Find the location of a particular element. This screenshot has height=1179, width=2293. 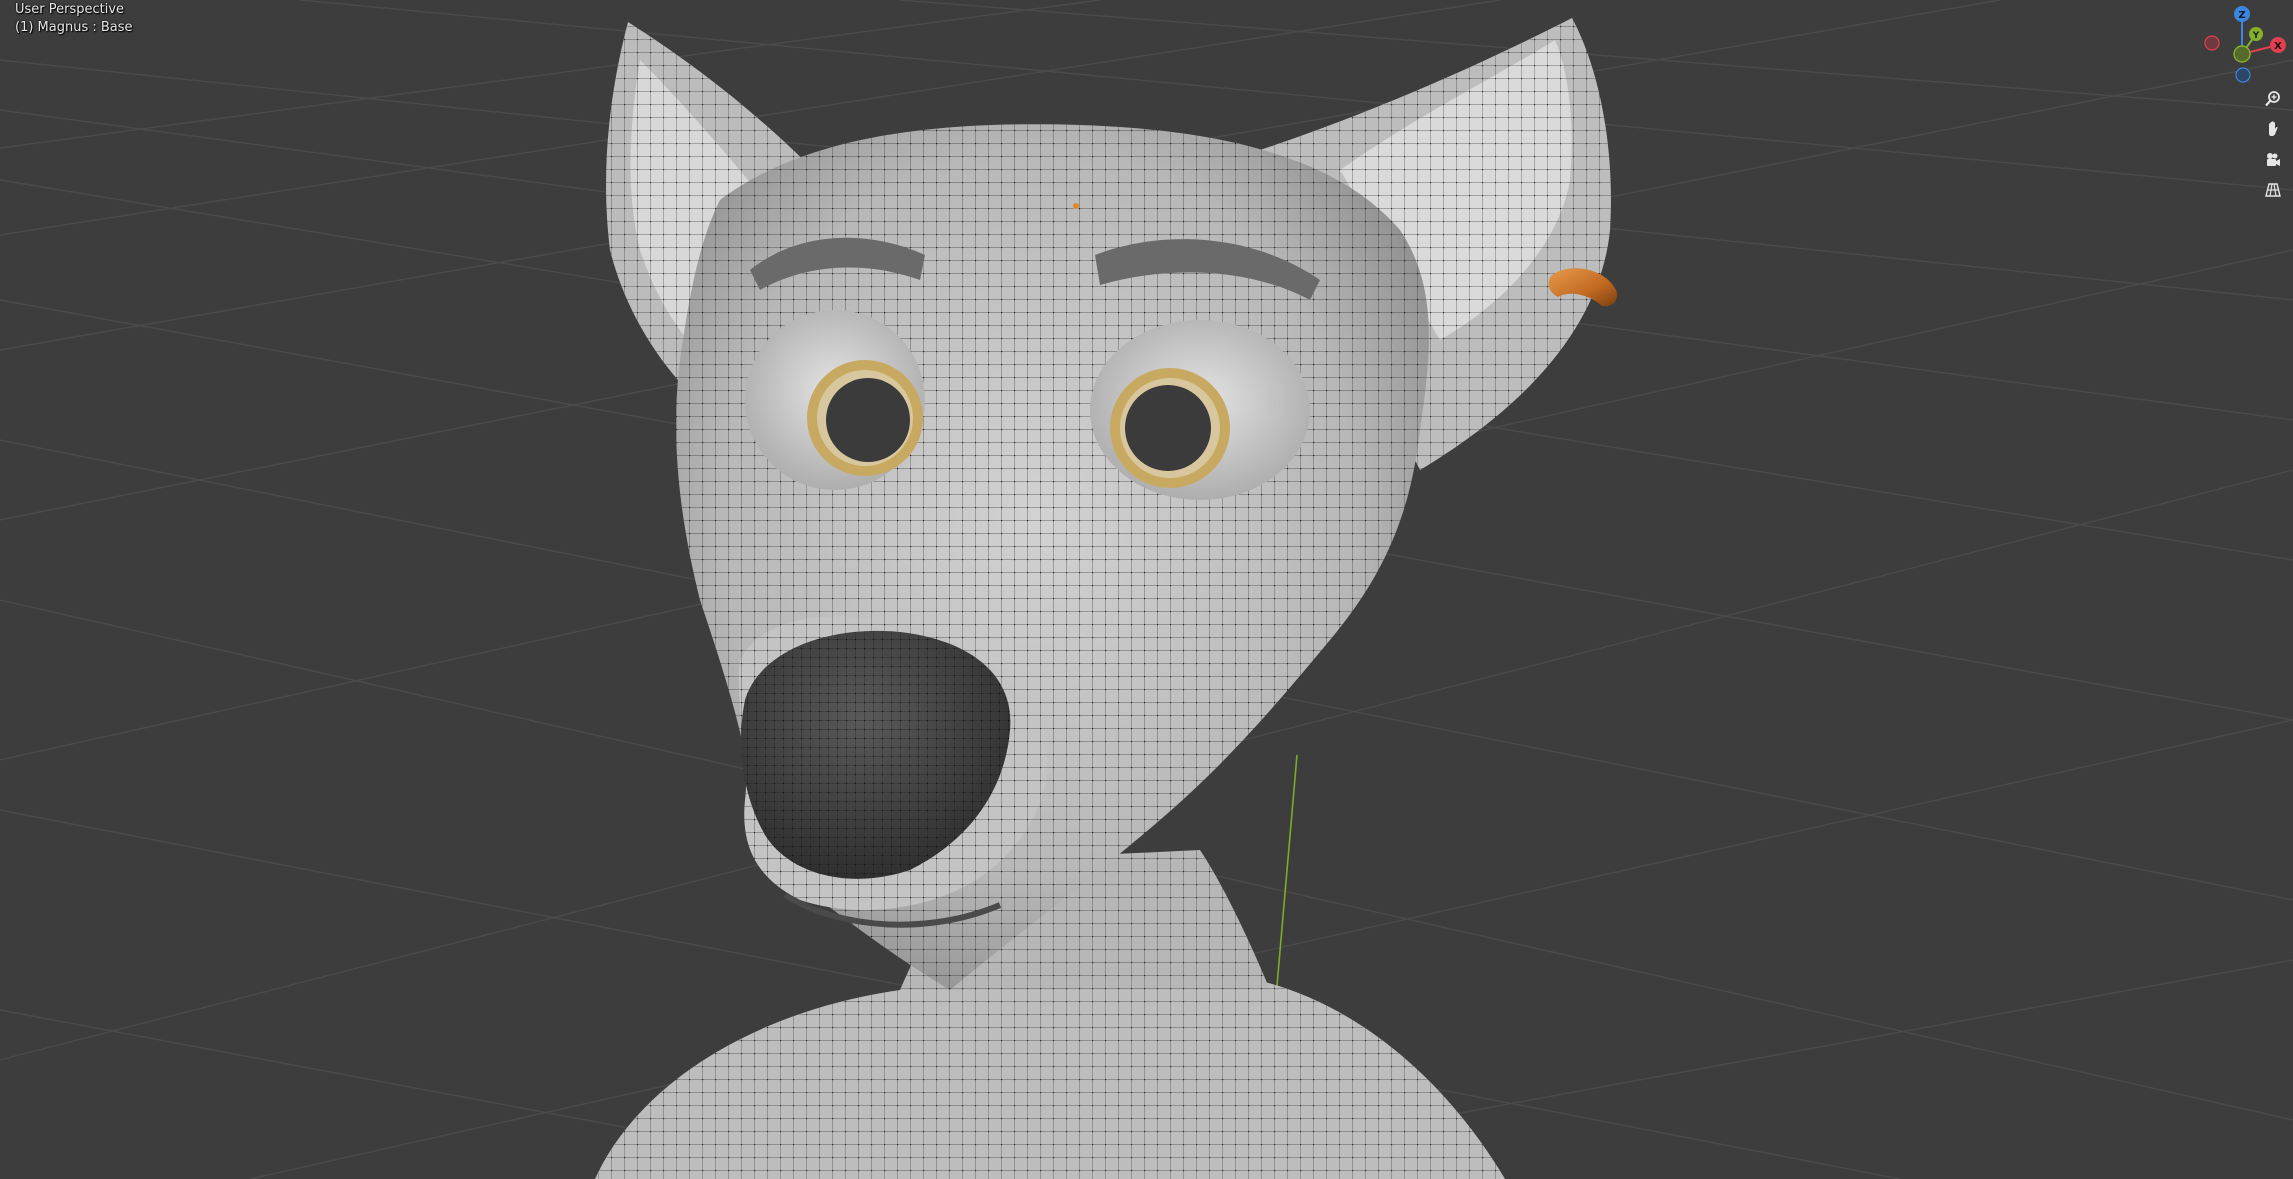

hand-pan-icon is located at coordinates (2273, 128).